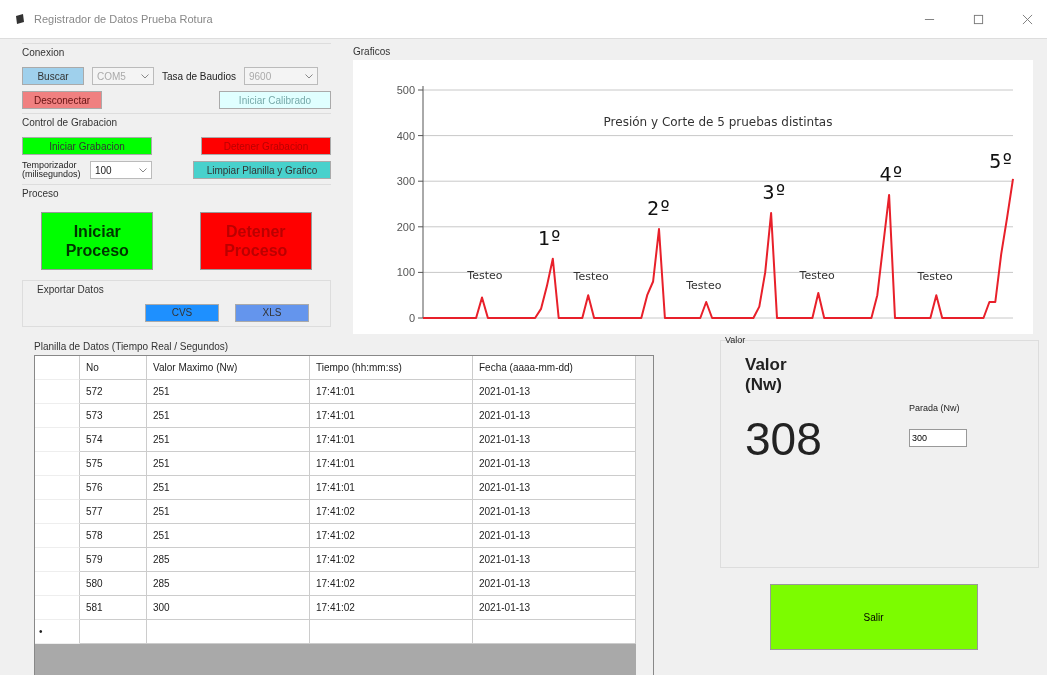  Describe the element at coordinates (735, 340) in the screenshot. I see `group-label: Valor` at that location.